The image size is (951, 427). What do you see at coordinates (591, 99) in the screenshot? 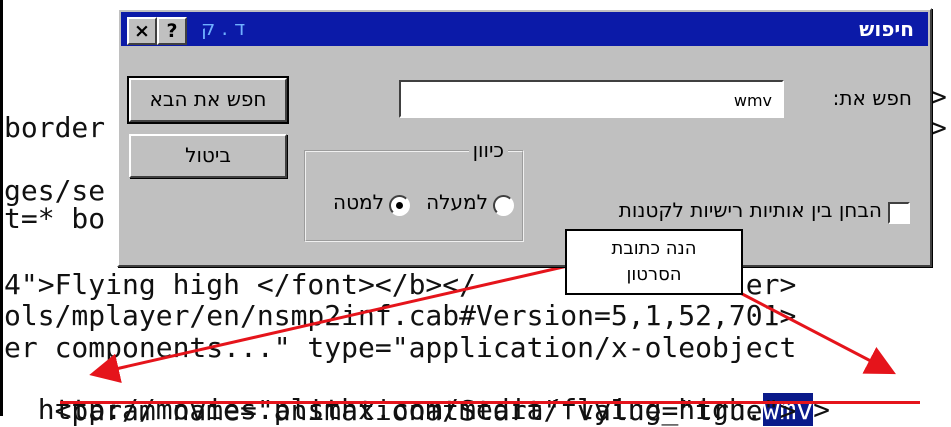
I see `find-input: wmv` at bounding box center [591, 99].